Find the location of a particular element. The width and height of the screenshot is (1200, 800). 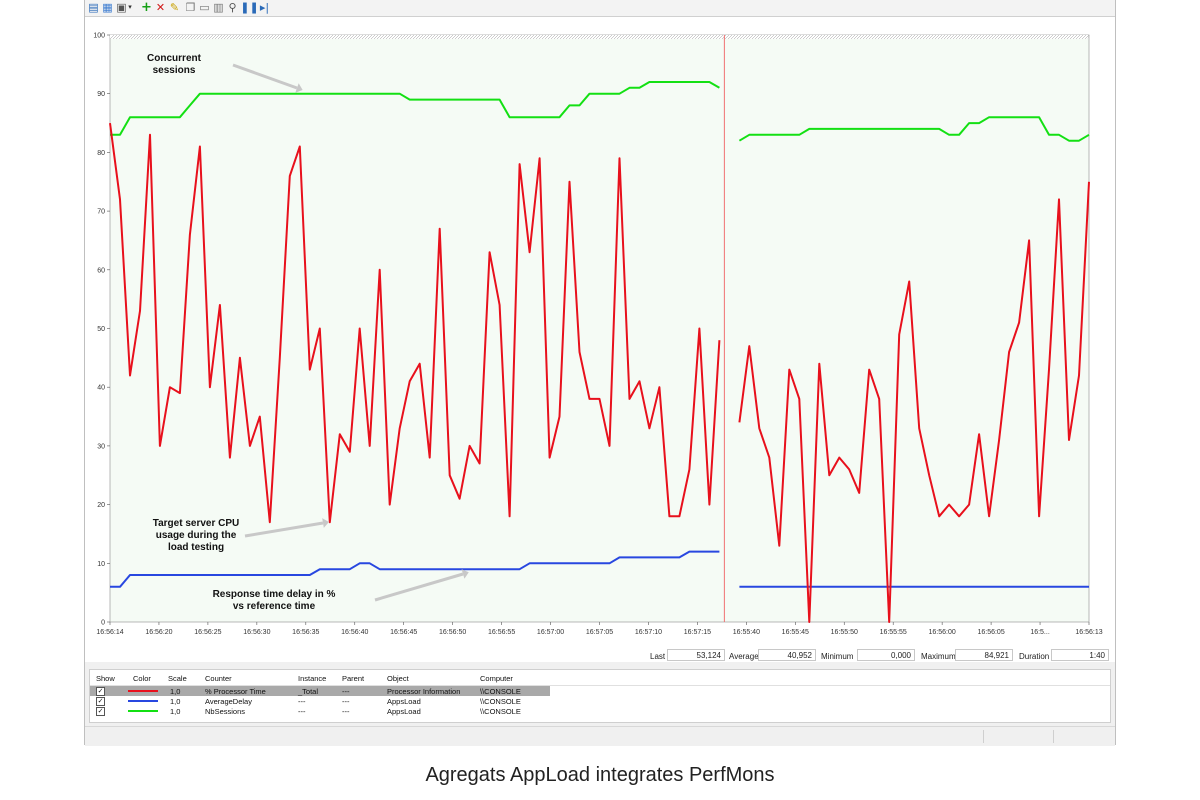

x-tick-label: 16:56:00 is located at coordinates (942, 632).